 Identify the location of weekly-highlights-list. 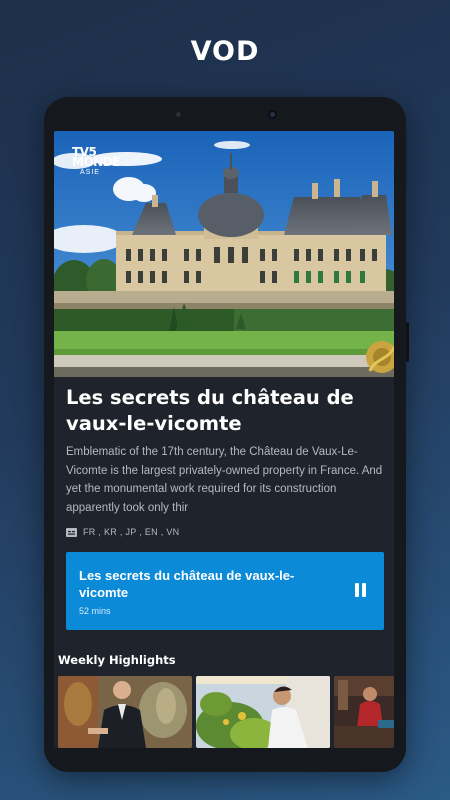
(226, 712).